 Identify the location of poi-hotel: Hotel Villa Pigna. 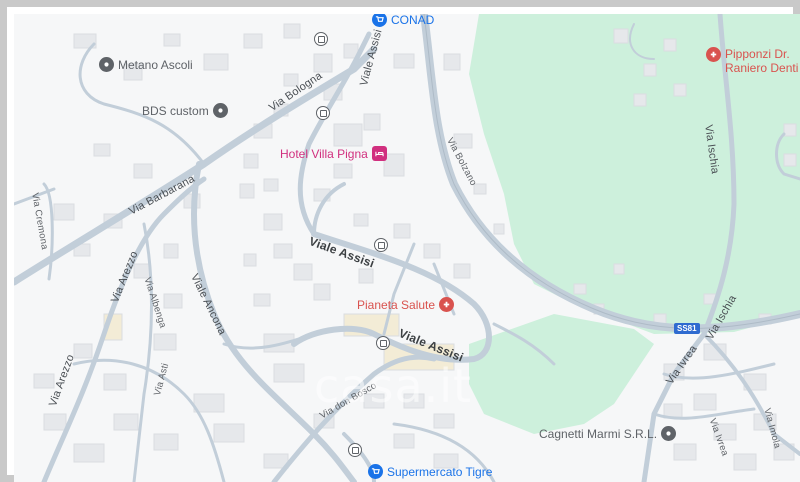
(333, 153).